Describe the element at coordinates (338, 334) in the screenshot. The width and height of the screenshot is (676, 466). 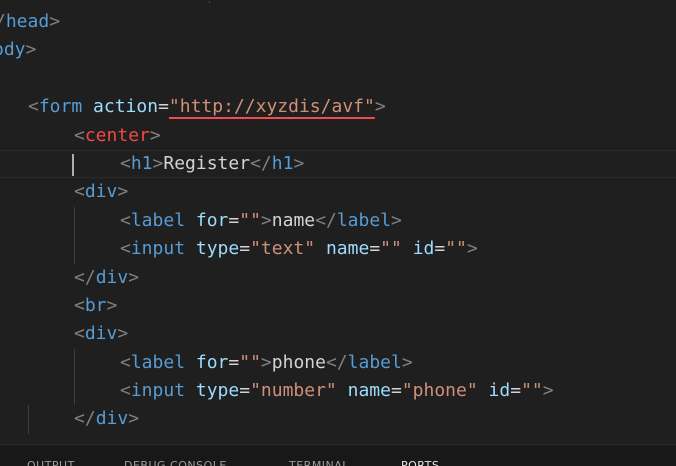
I see `line-div-open-2: <div>` at that location.